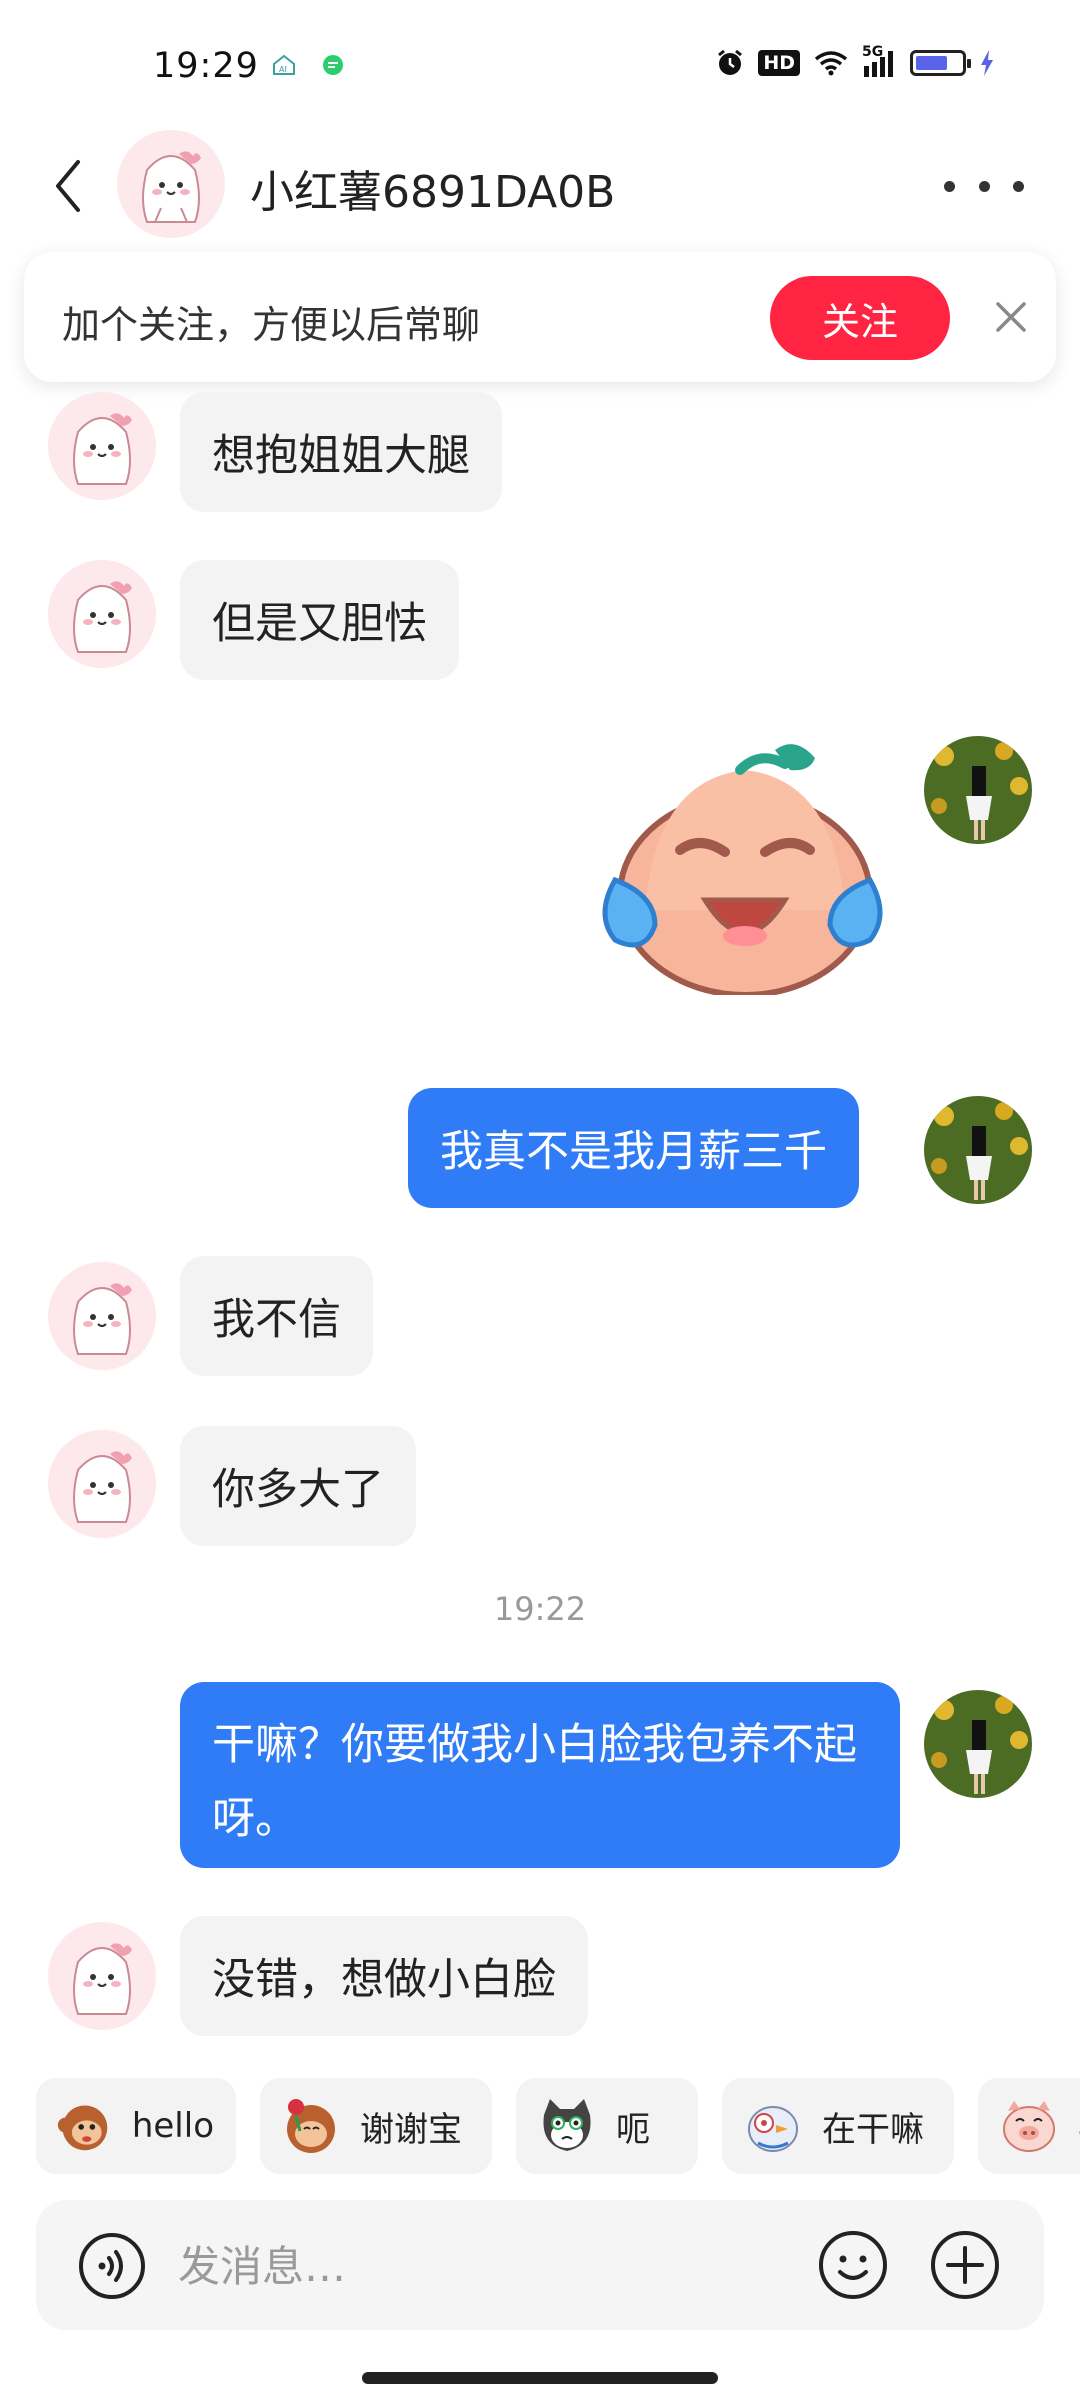 This screenshot has width=1080, height=2400. I want to click on quick-sticker-what-doing: 在干嘛, so click(838, 2126).